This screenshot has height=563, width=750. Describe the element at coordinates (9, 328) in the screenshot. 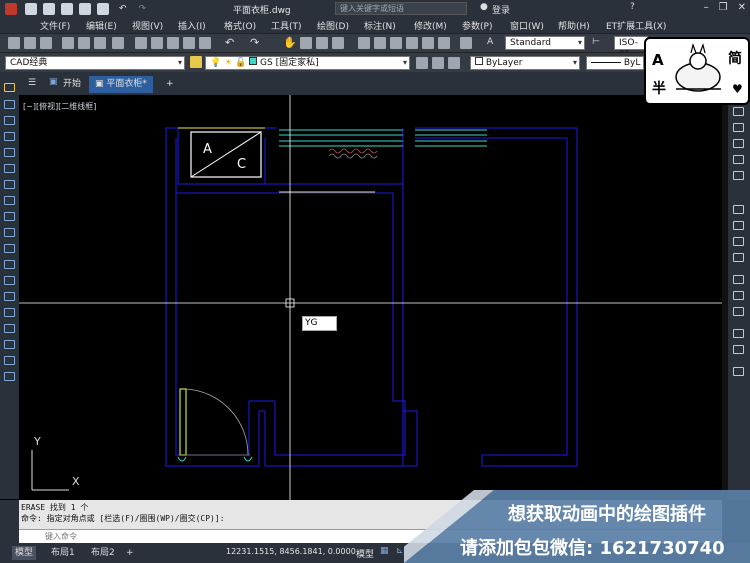

I see `fillet-icon` at that location.